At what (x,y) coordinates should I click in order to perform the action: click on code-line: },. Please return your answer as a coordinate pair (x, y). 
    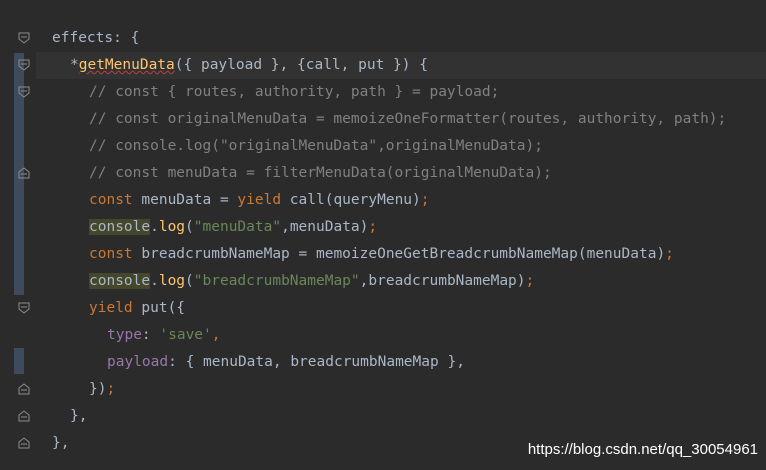
    Looking at the image, I should click on (401, 416).